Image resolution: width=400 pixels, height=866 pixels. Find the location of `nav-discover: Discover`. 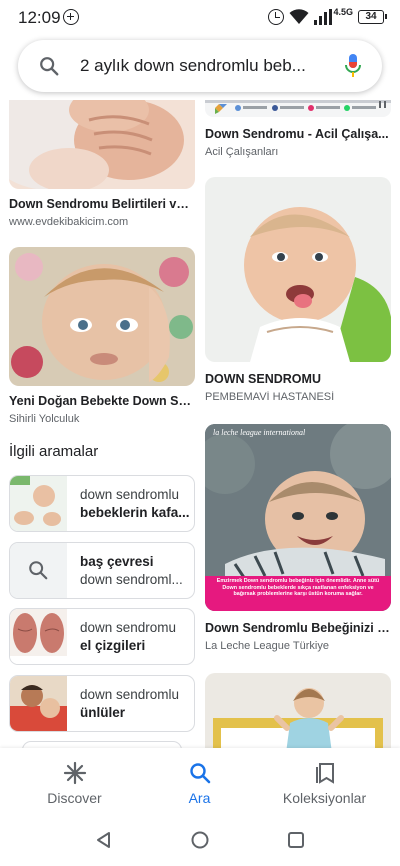

nav-discover: Discover is located at coordinates (74, 783).